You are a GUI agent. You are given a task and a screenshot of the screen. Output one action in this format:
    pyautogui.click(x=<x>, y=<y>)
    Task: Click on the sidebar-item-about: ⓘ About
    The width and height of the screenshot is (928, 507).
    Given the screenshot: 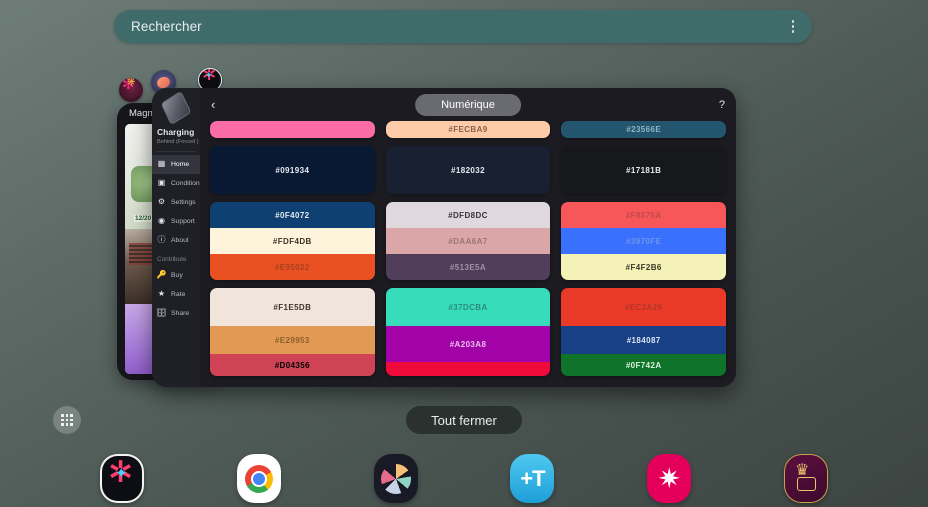 What is the action you would take?
    pyautogui.click(x=176, y=240)
    